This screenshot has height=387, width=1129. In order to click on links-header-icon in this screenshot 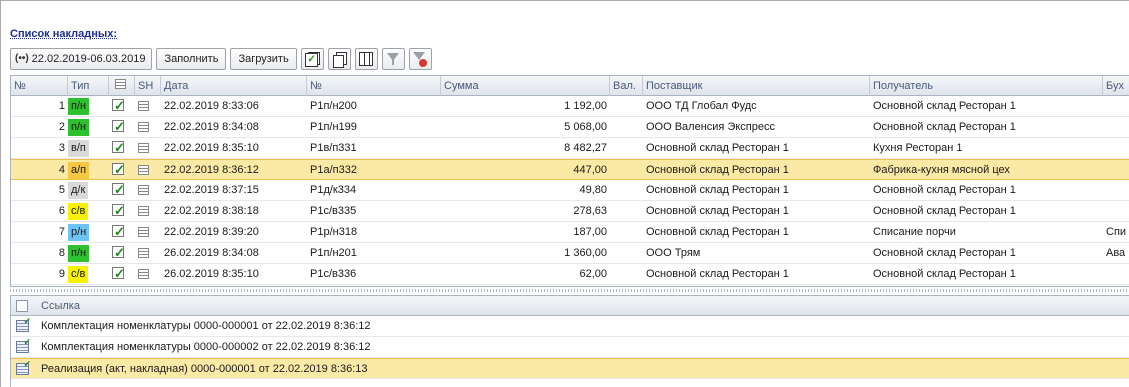, I will do `click(22, 306)`.